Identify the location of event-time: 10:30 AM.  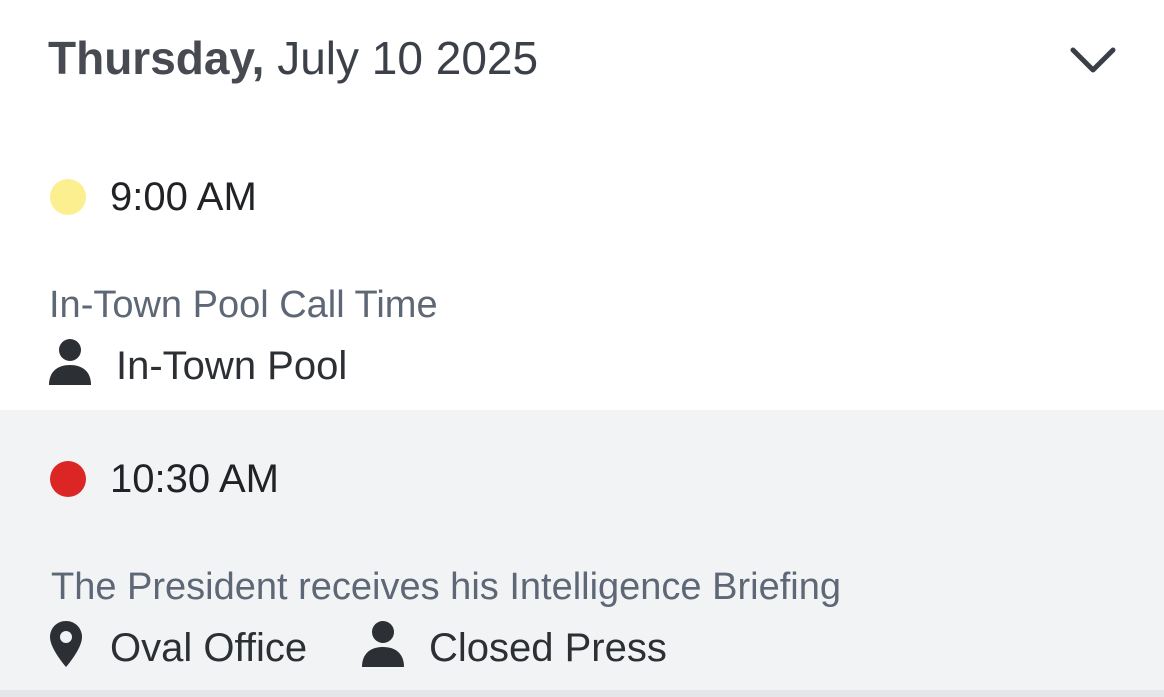
(195, 479).